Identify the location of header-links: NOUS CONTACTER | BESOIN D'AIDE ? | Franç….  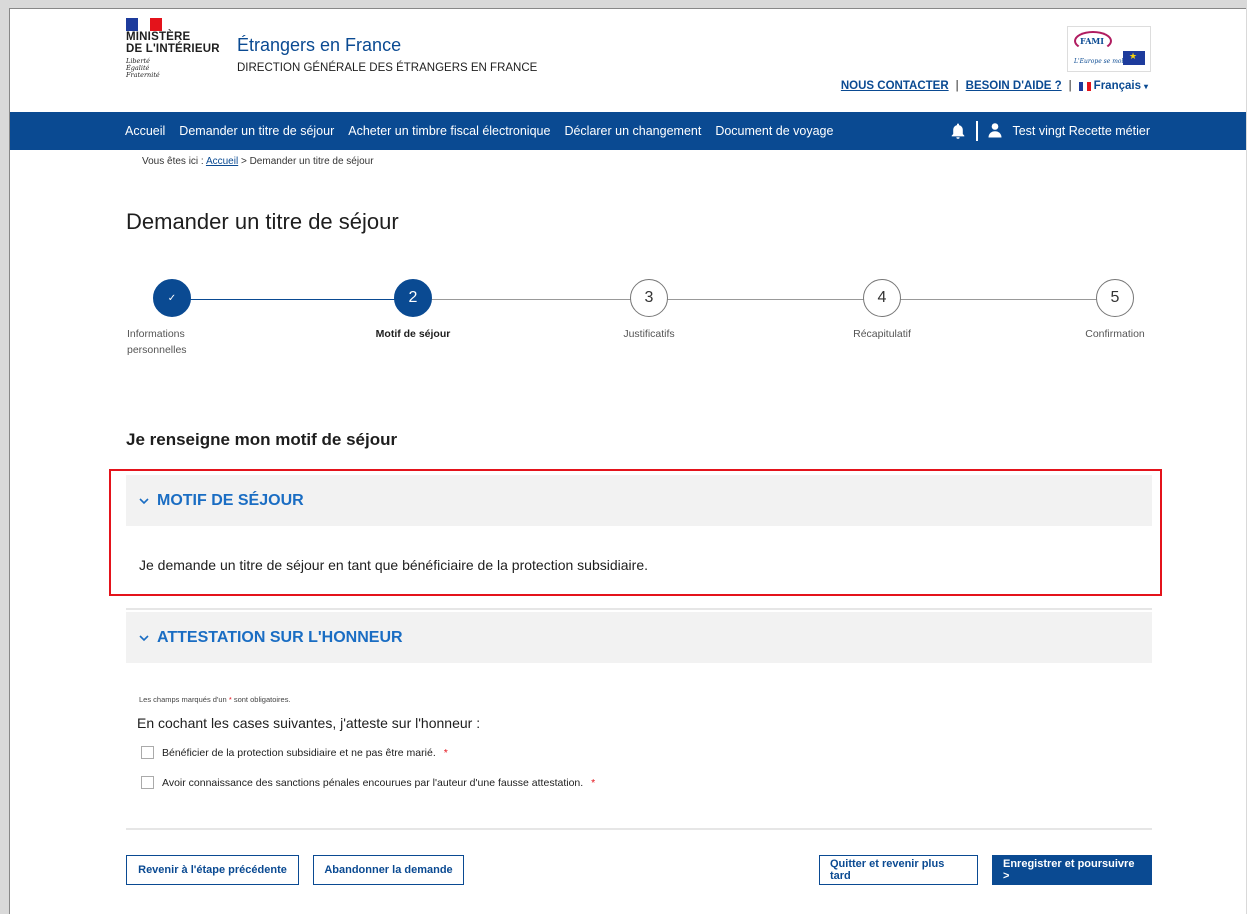
(994, 86).